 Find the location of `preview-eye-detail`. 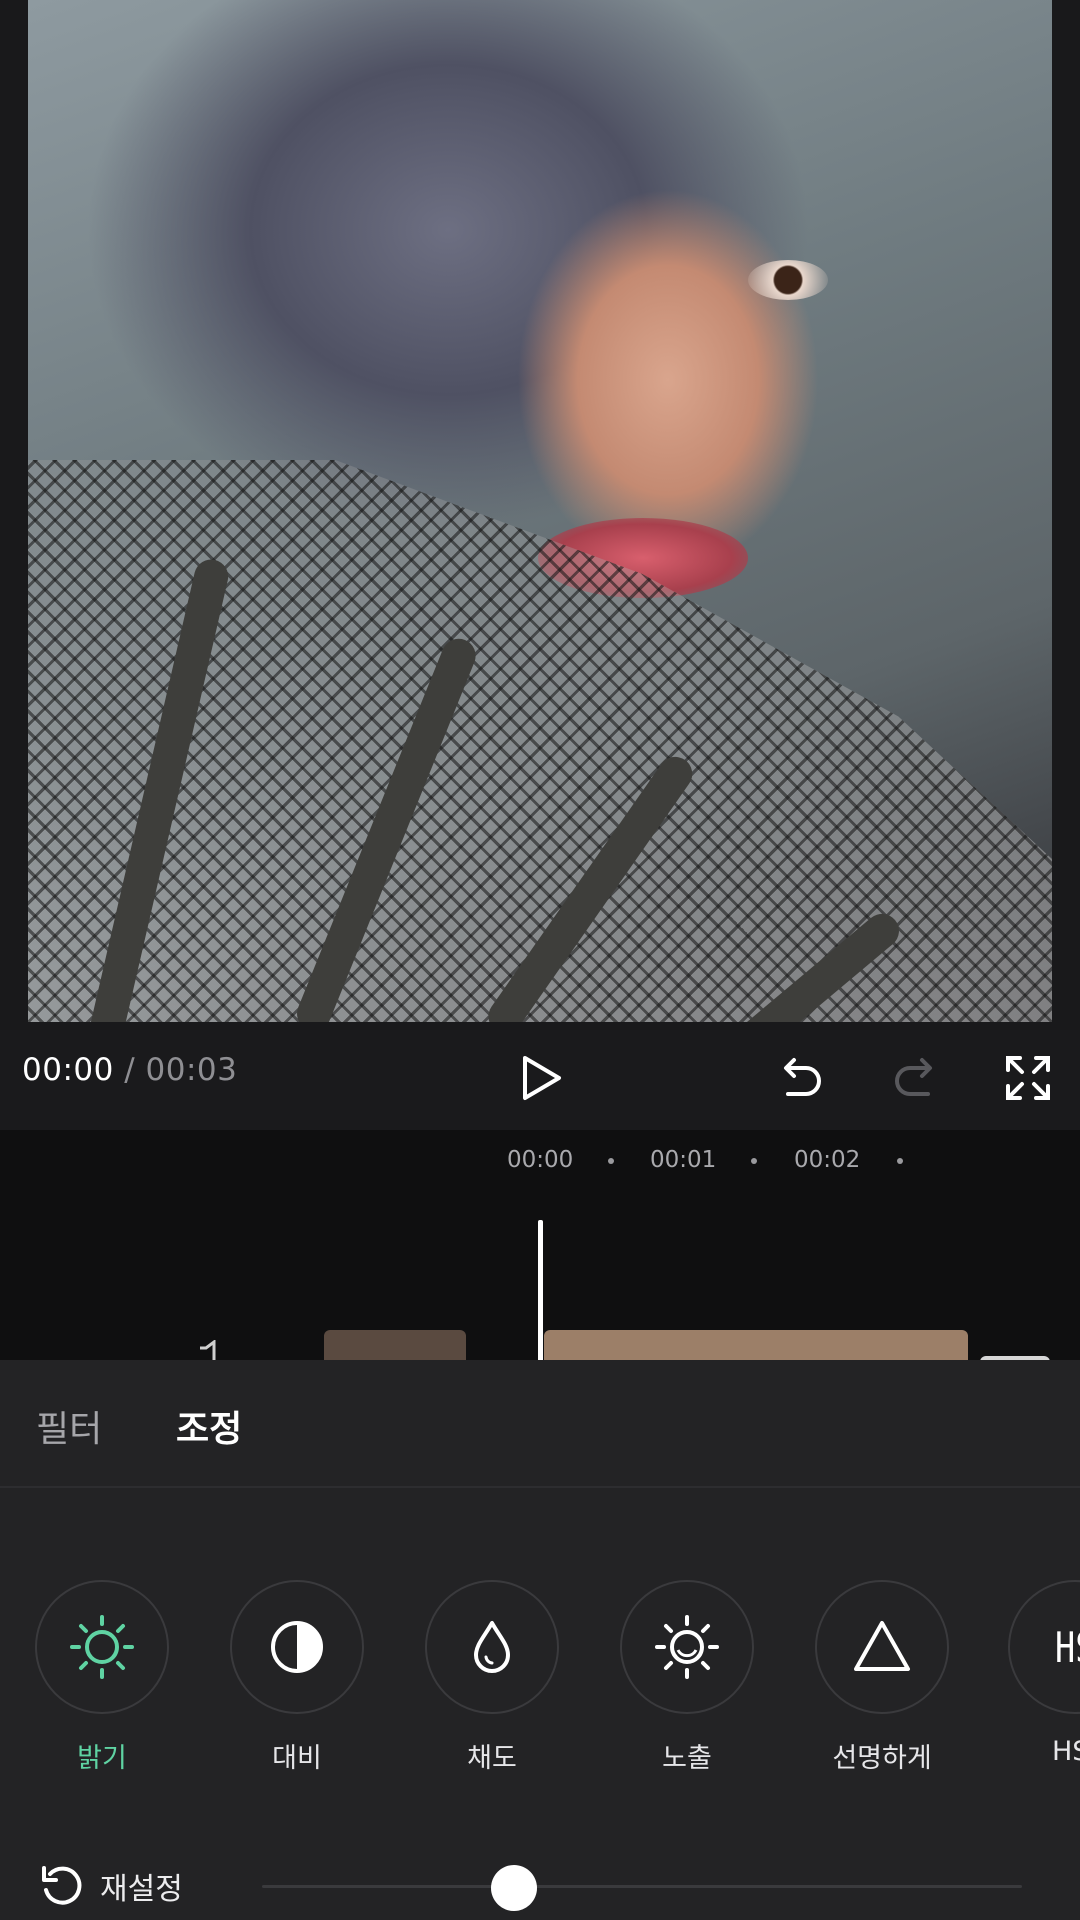

preview-eye-detail is located at coordinates (788, 280).